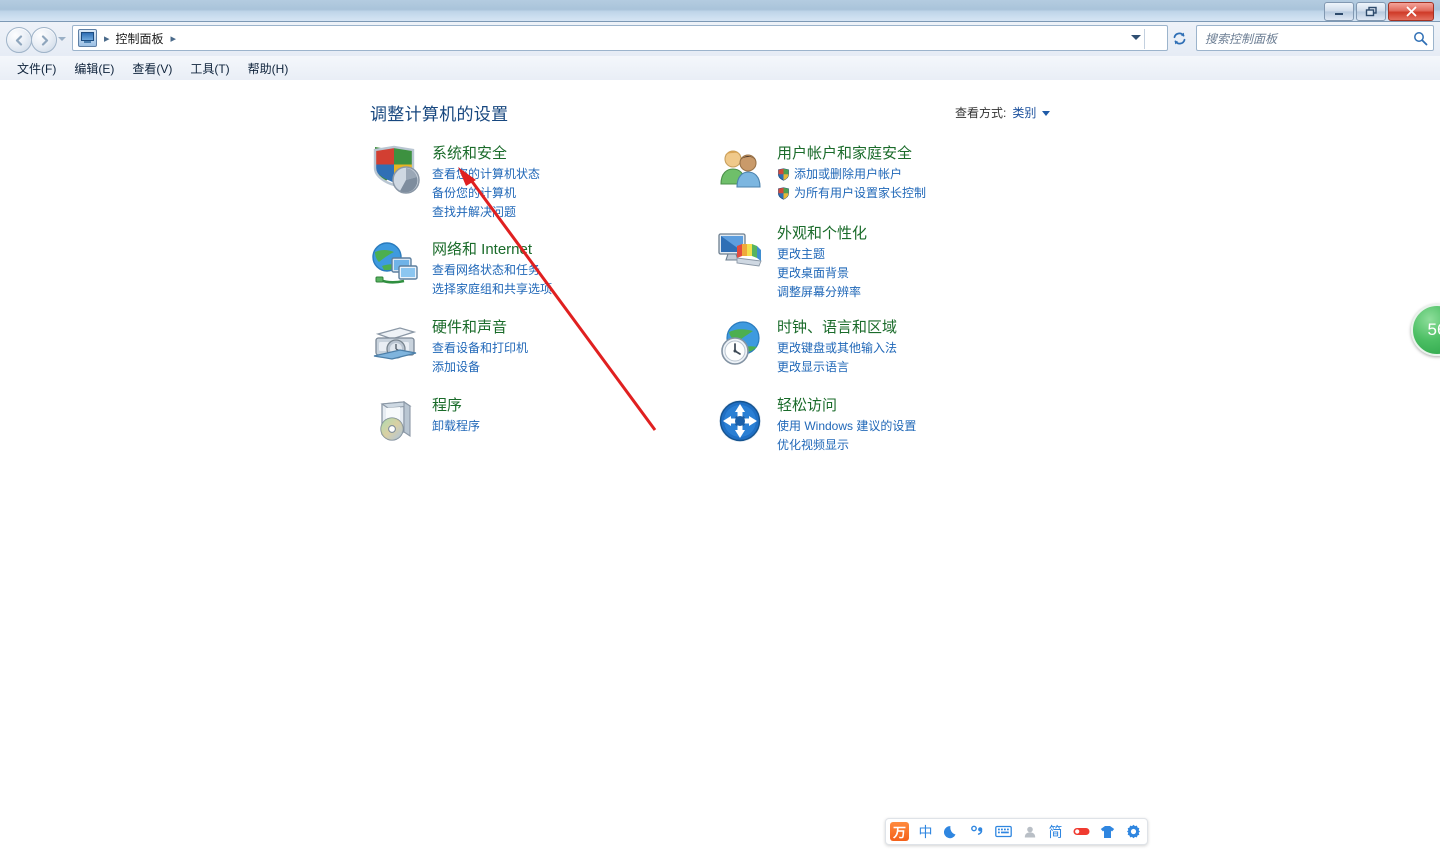 This screenshot has width=1440, height=858. I want to click on close-button, so click(1411, 11).